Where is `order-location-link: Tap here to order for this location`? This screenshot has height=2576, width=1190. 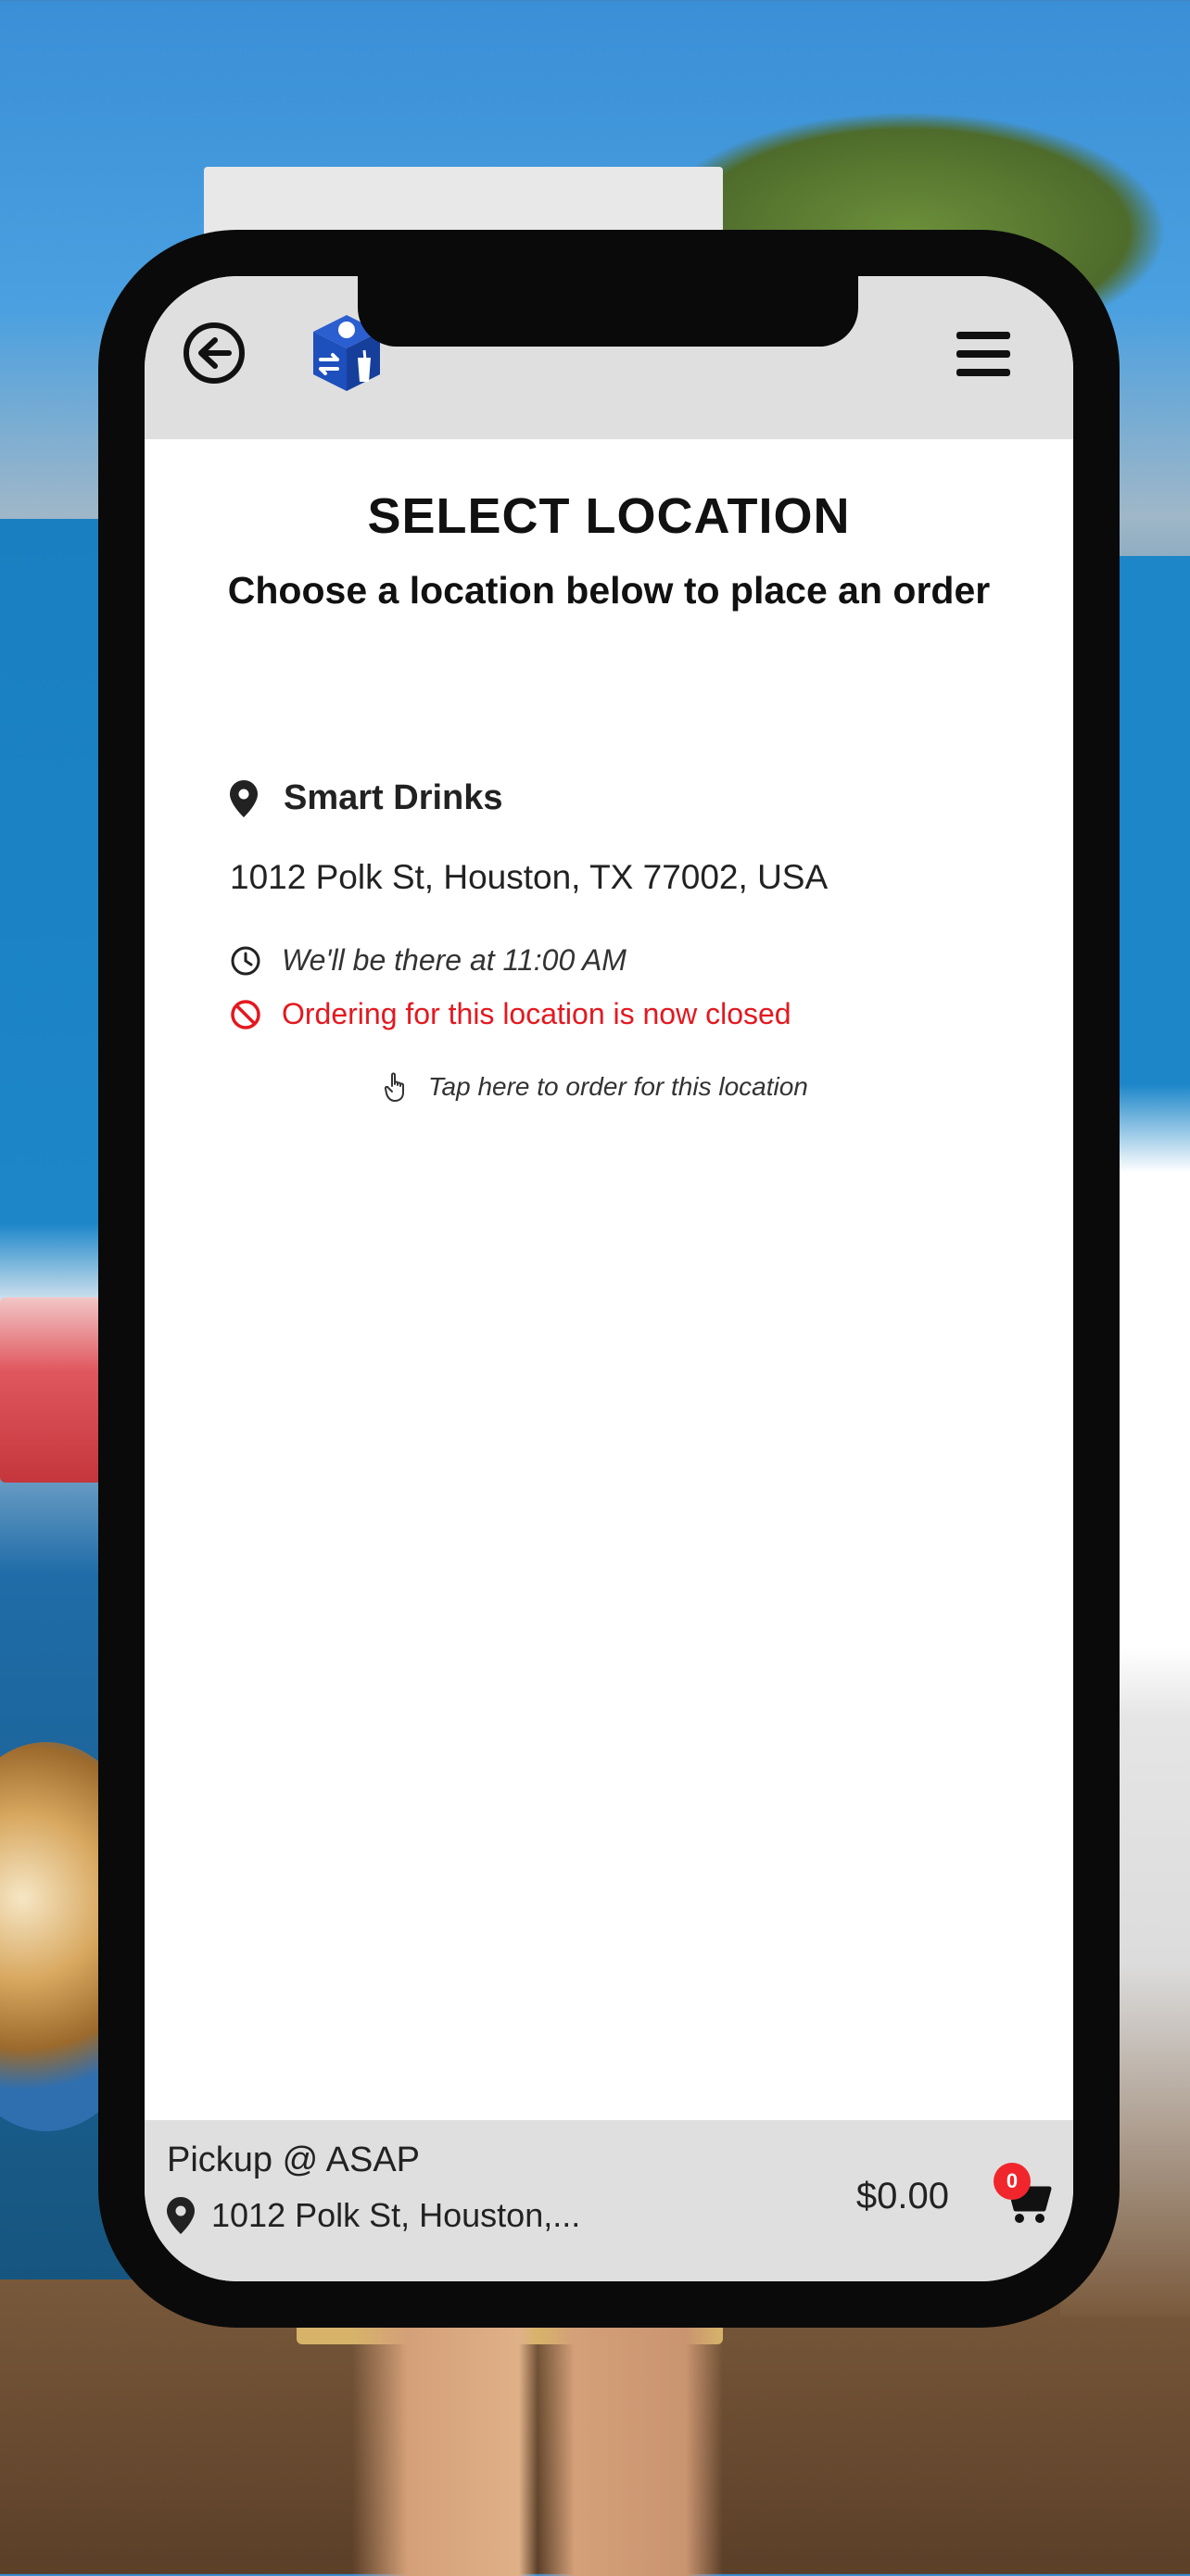
order-location-link: Tap here to order for this location is located at coordinates (618, 1087).